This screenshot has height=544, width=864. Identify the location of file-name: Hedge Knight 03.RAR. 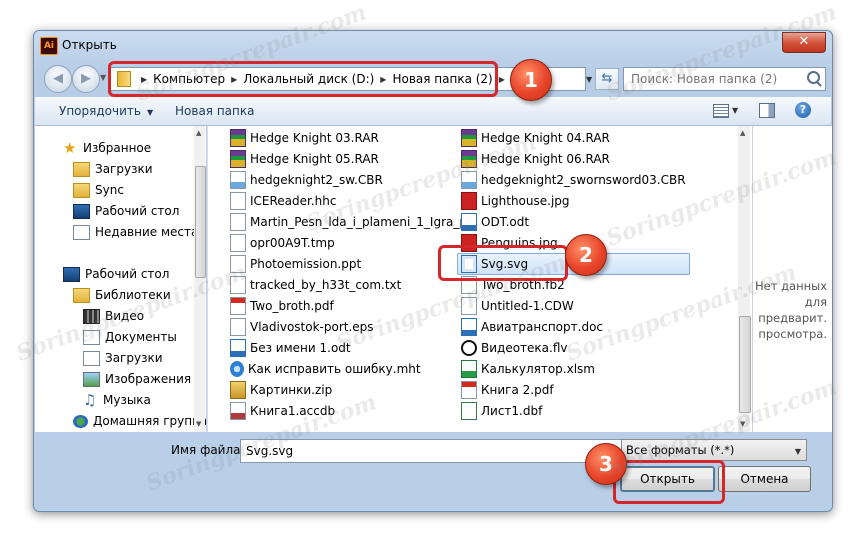
(314, 138).